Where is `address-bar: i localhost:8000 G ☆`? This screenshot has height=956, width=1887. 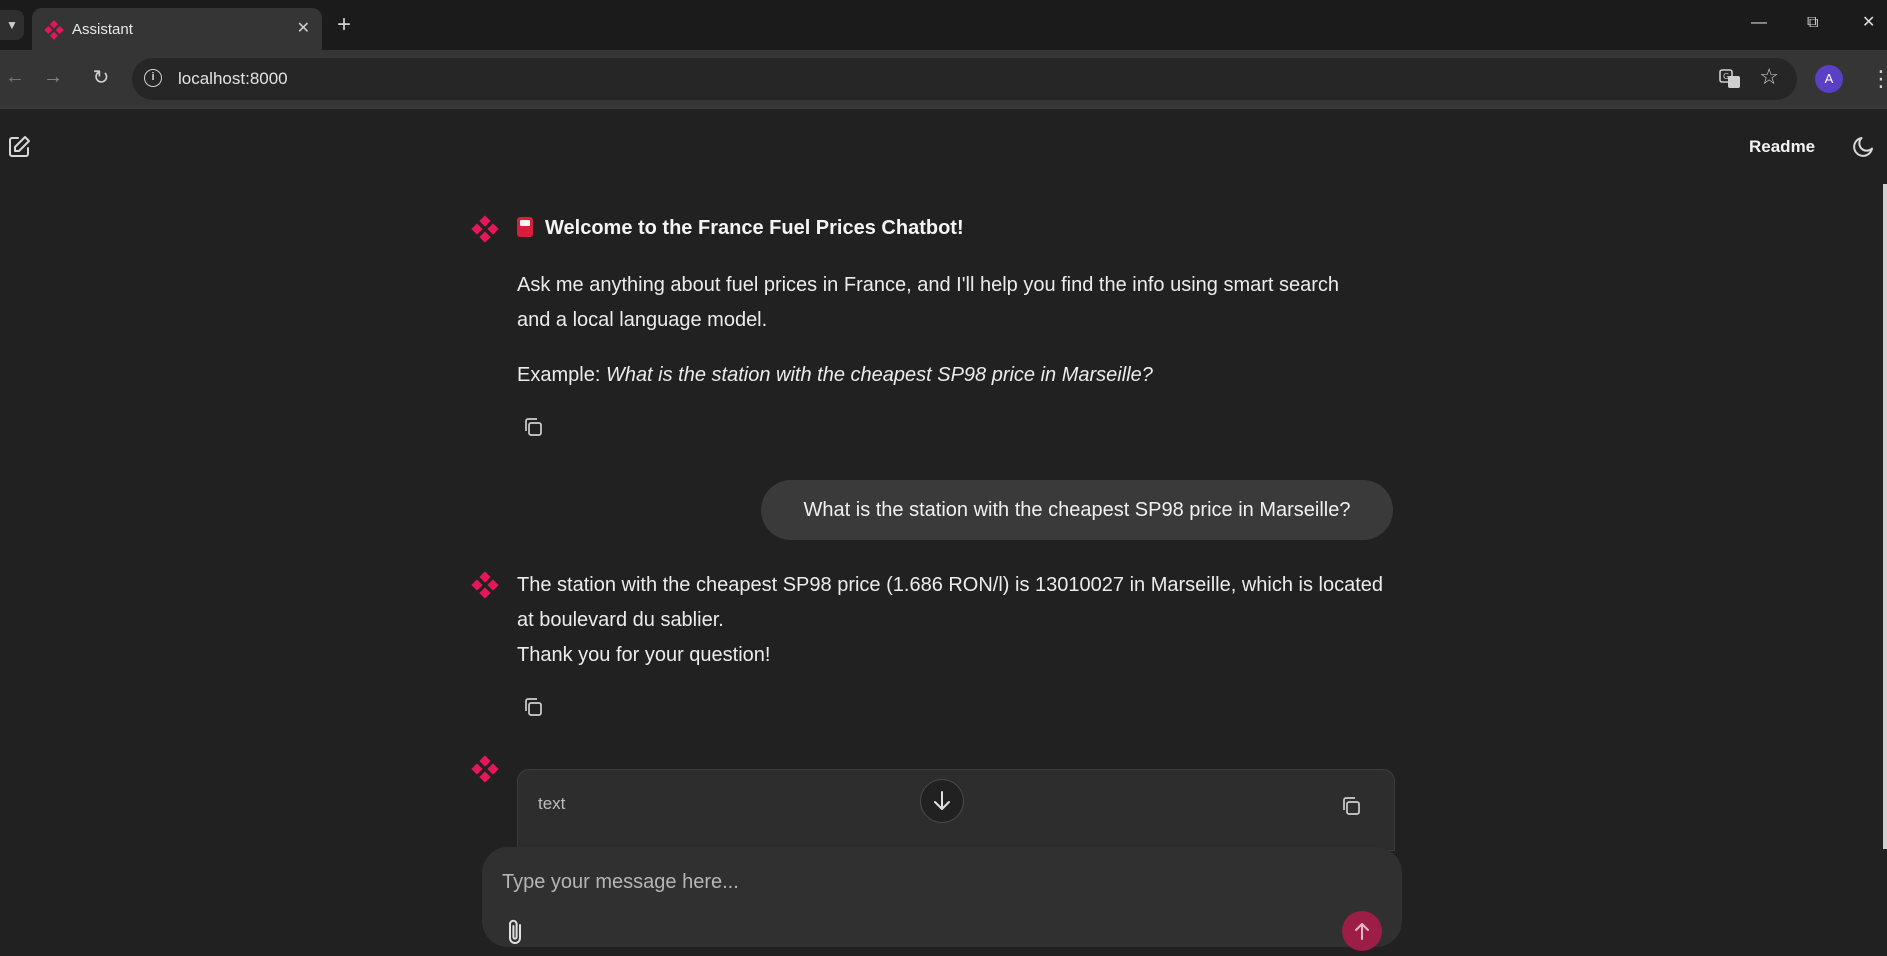
address-bar: i localhost:8000 G ☆ is located at coordinates (964, 79).